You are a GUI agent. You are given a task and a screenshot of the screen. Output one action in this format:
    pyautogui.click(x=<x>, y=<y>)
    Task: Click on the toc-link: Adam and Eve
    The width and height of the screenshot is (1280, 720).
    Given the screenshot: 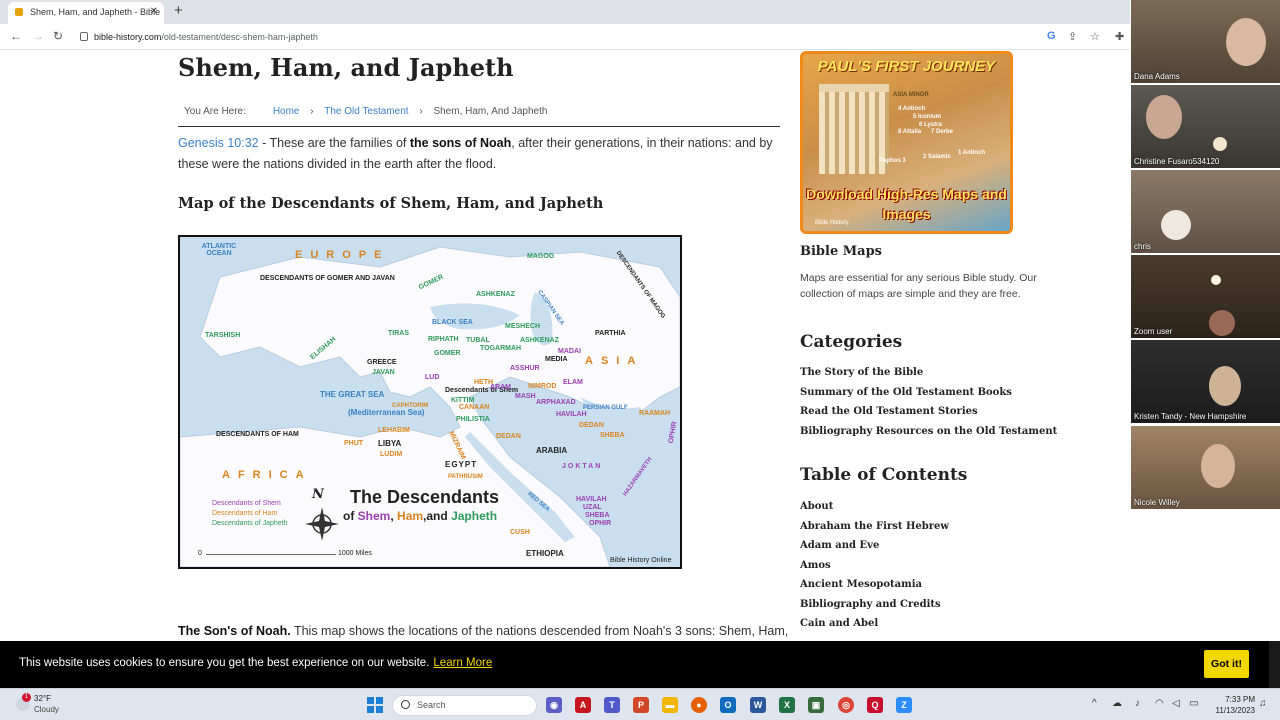 What is the action you would take?
    pyautogui.click(x=950, y=550)
    